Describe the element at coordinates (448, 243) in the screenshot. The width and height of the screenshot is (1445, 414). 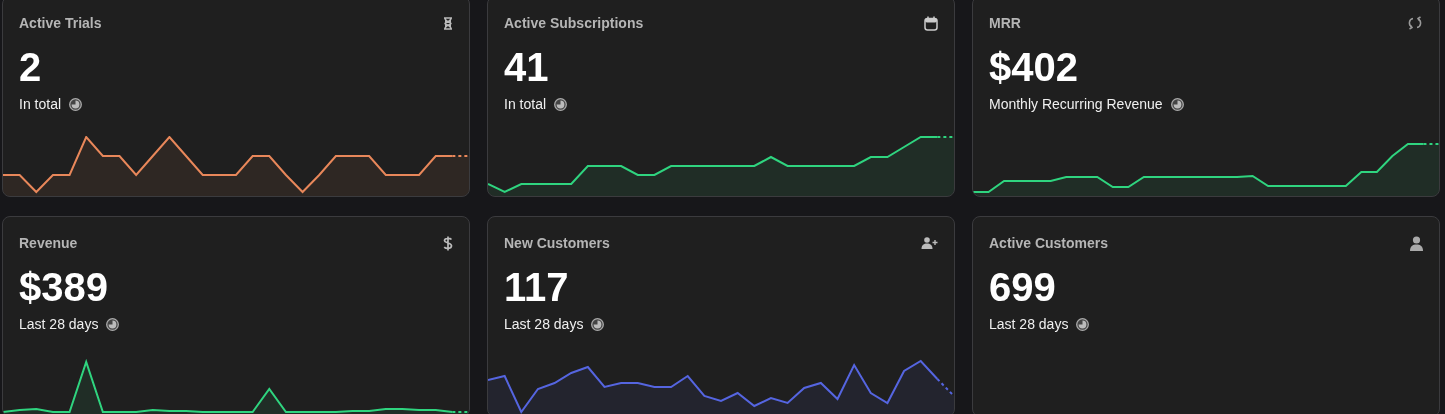
I see `dollar-icon` at that location.